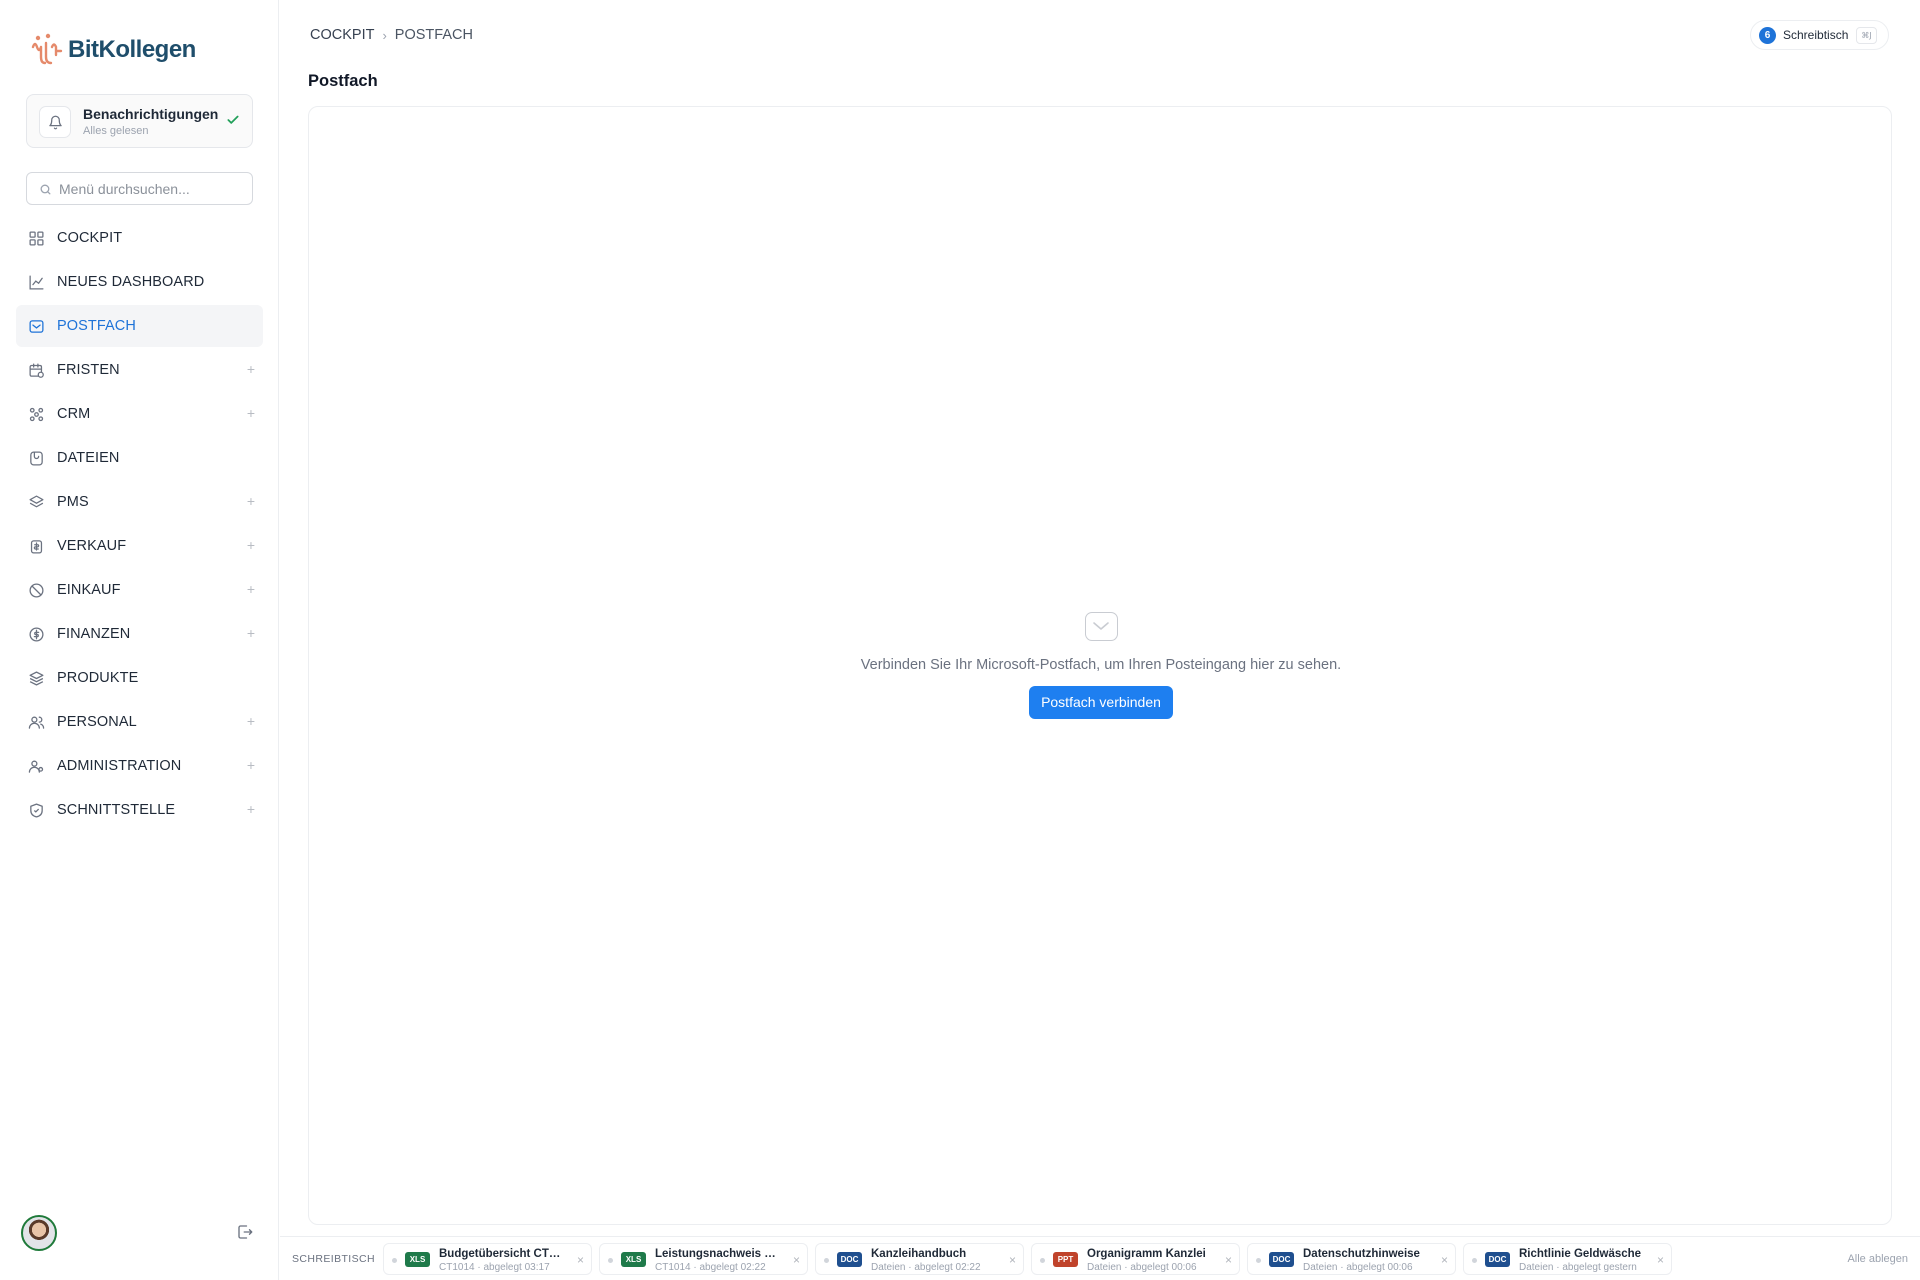 The image size is (1920, 1280). Describe the element at coordinates (139, 458) in the screenshot. I see `sidebar-item-dateien: DATEIEN` at that location.